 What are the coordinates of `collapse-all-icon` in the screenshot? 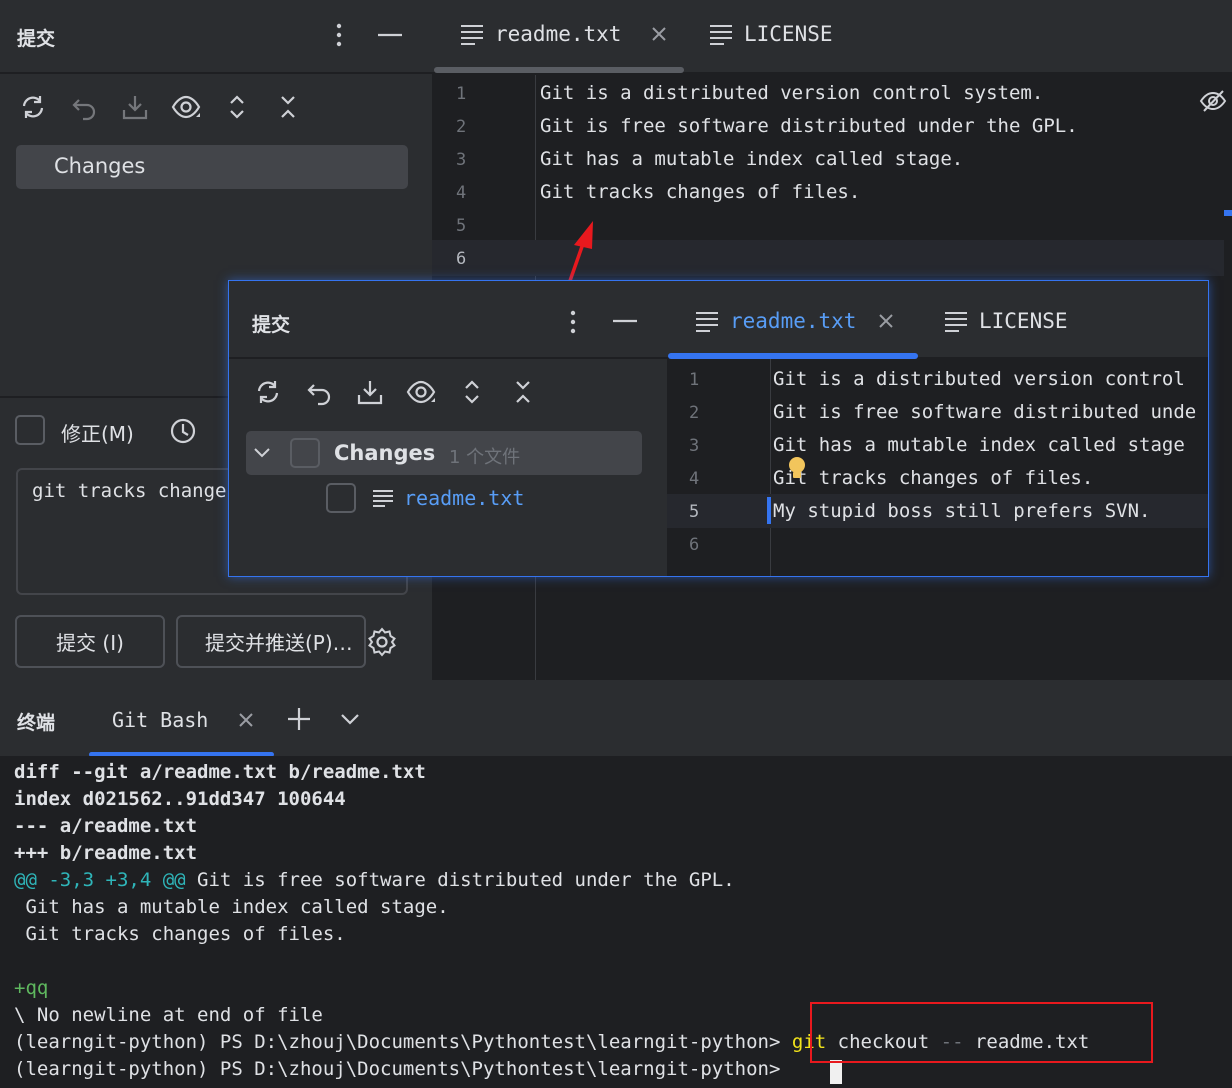 It's located at (523, 392).